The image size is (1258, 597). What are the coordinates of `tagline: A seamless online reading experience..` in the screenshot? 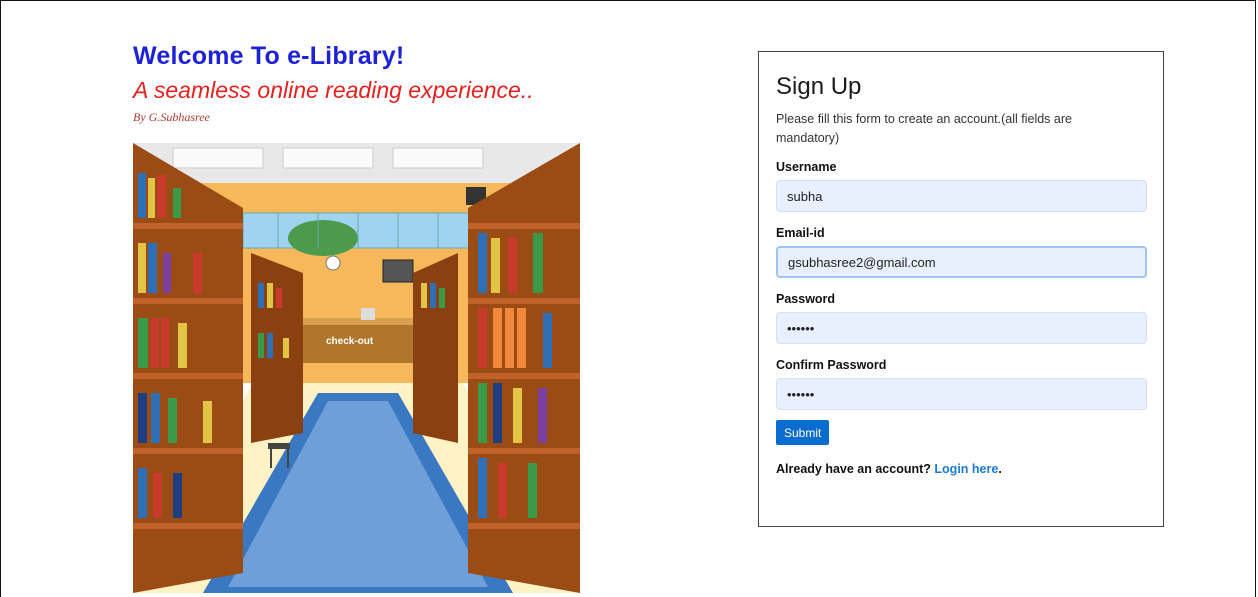 It's located at (333, 90).